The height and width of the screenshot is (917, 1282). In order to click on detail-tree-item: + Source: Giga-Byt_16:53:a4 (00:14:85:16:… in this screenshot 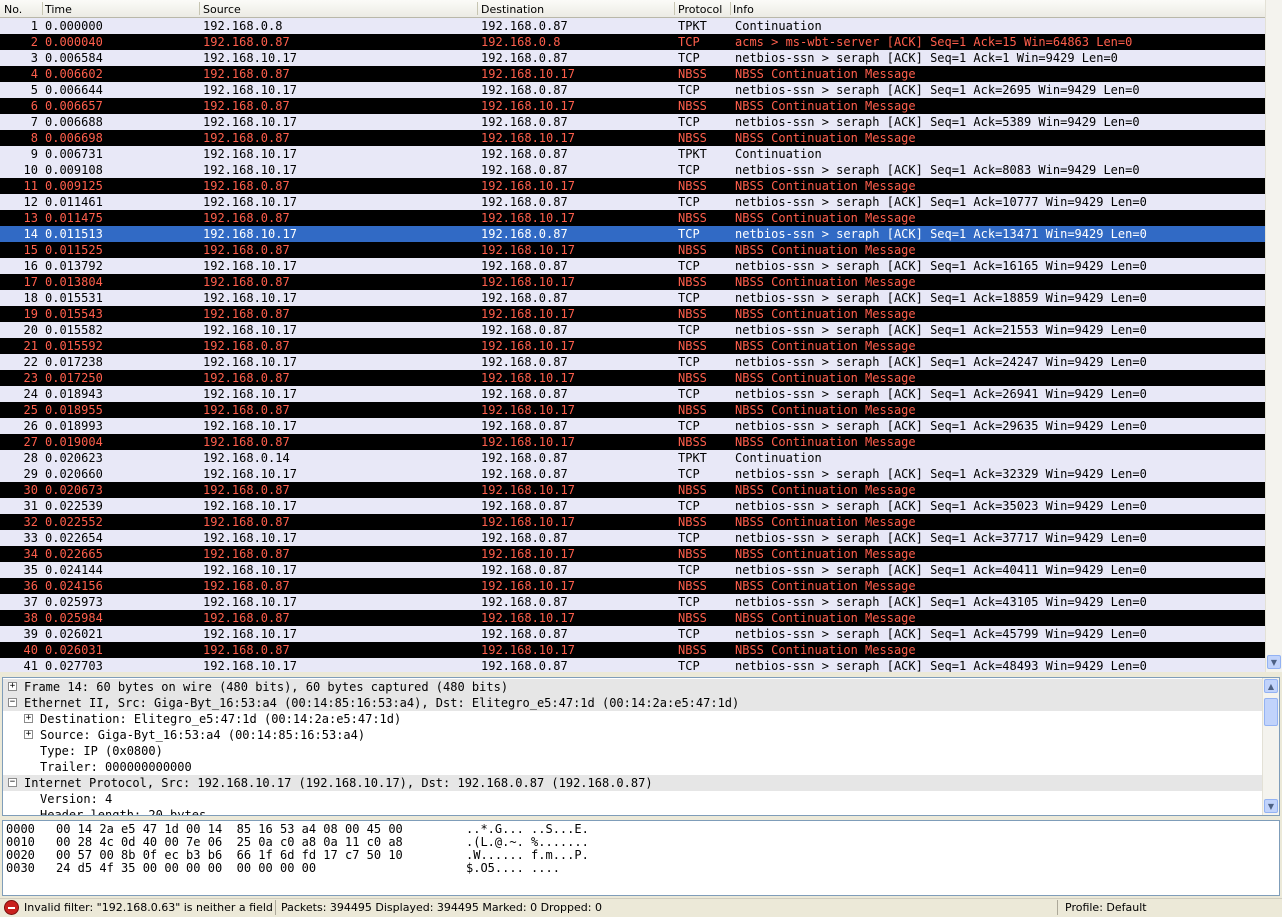, I will do `click(633, 735)`.